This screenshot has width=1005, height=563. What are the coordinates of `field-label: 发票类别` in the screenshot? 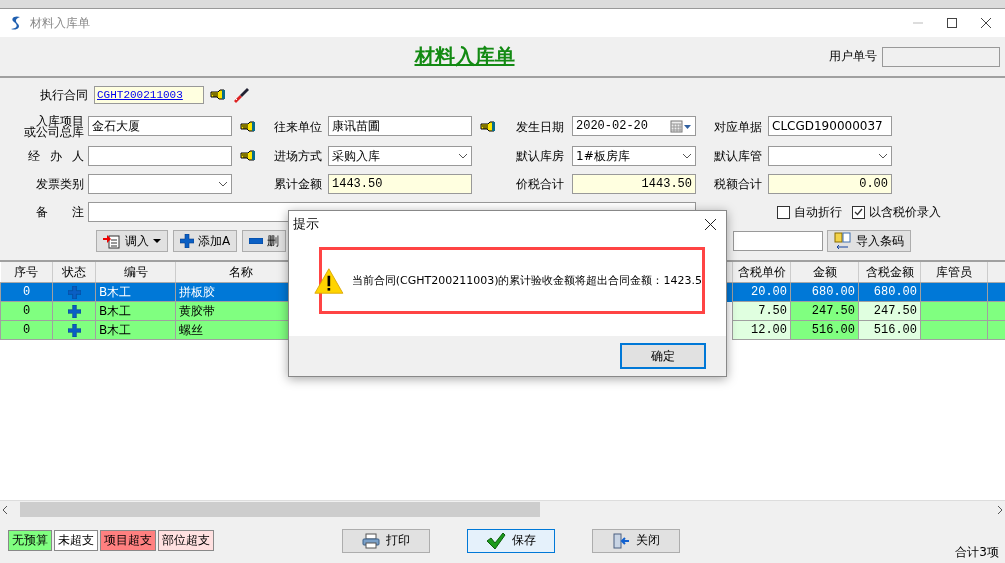 It's located at (60, 184).